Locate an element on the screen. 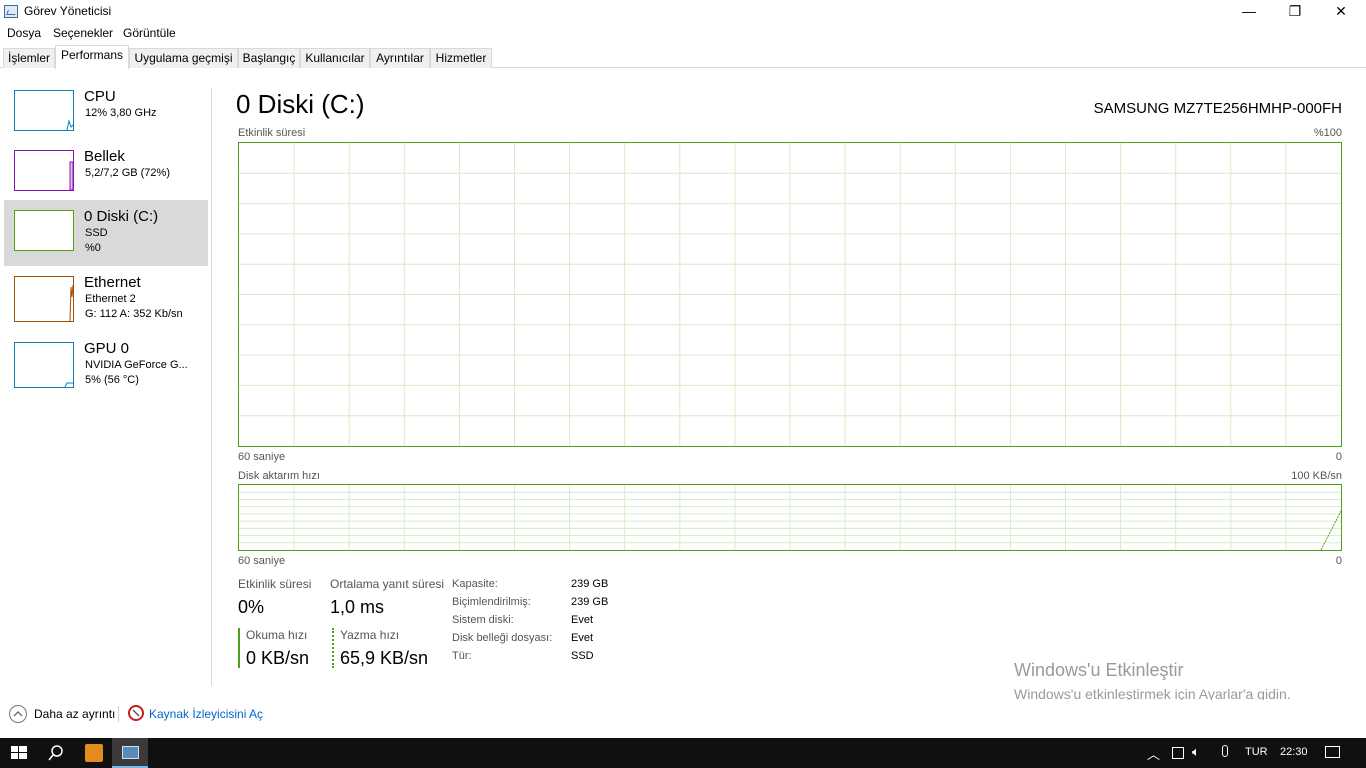  transfer-graph-time-left: 60 saniye is located at coordinates (262, 561).